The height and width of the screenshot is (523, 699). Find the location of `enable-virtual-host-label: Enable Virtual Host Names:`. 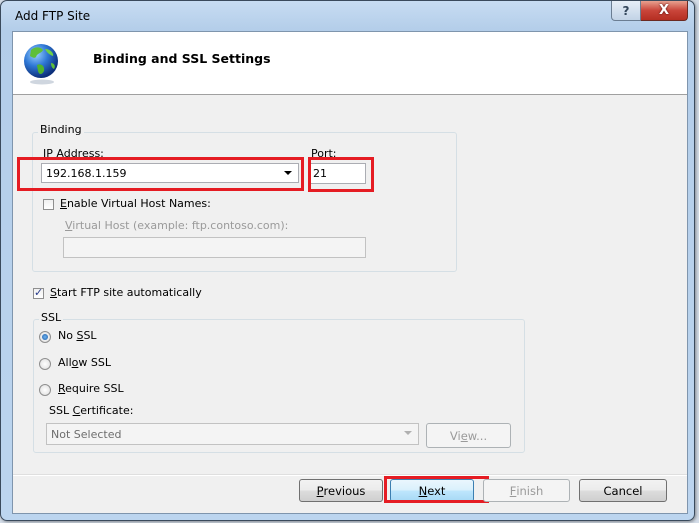

enable-virtual-host-label: Enable Virtual Host Names: is located at coordinates (135, 203).